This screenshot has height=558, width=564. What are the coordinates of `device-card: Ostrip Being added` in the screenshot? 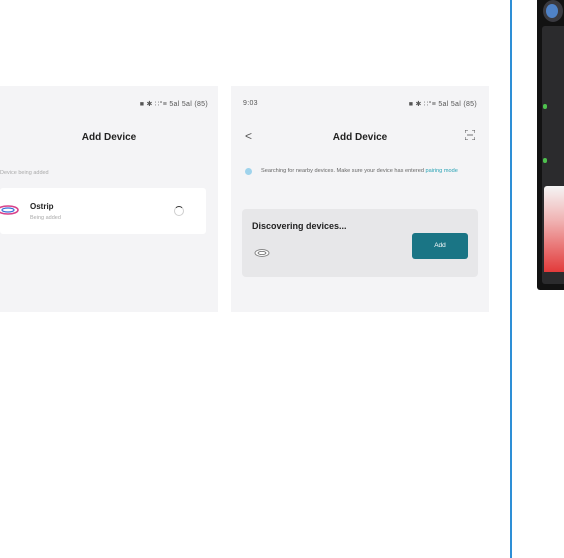 It's located at (103, 211).